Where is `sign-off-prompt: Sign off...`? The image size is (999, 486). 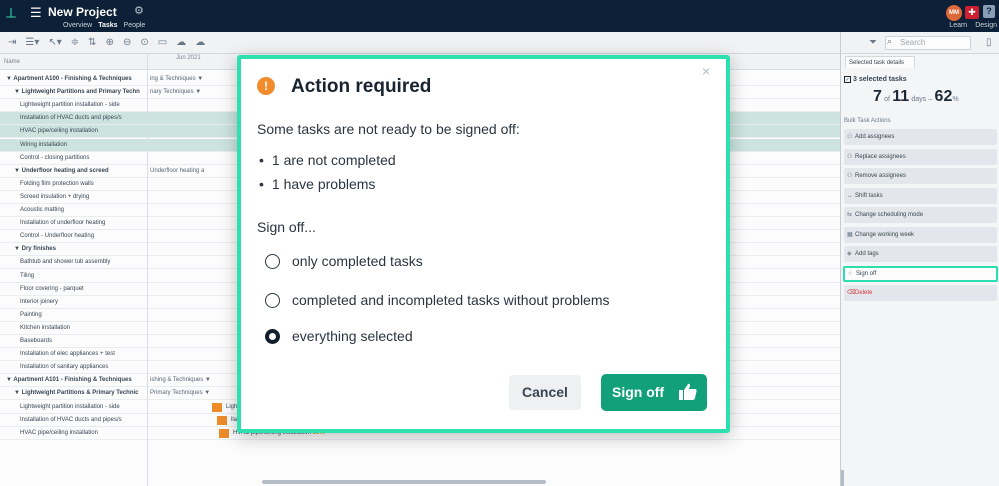 sign-off-prompt: Sign off... is located at coordinates (286, 227).